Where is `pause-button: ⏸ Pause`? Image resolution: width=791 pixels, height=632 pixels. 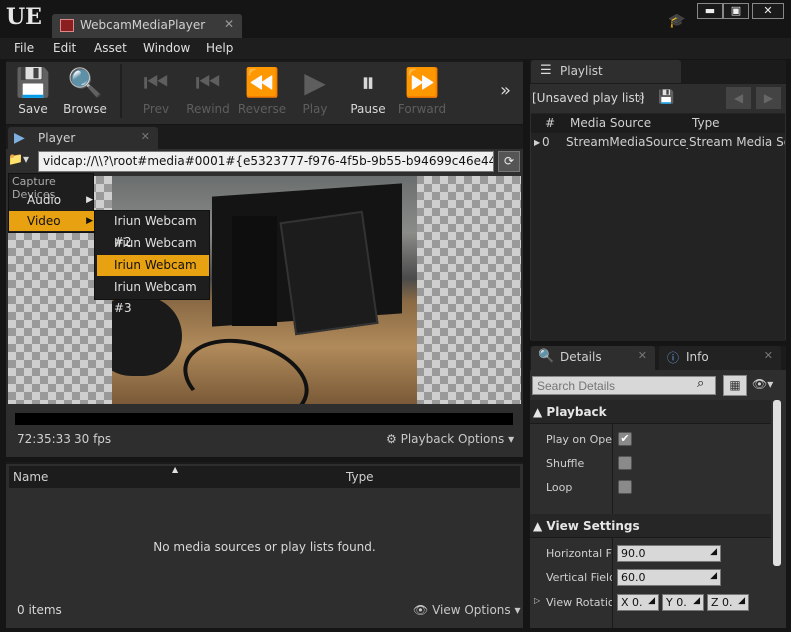 pause-button: ⏸ Pause is located at coordinates (368, 92).